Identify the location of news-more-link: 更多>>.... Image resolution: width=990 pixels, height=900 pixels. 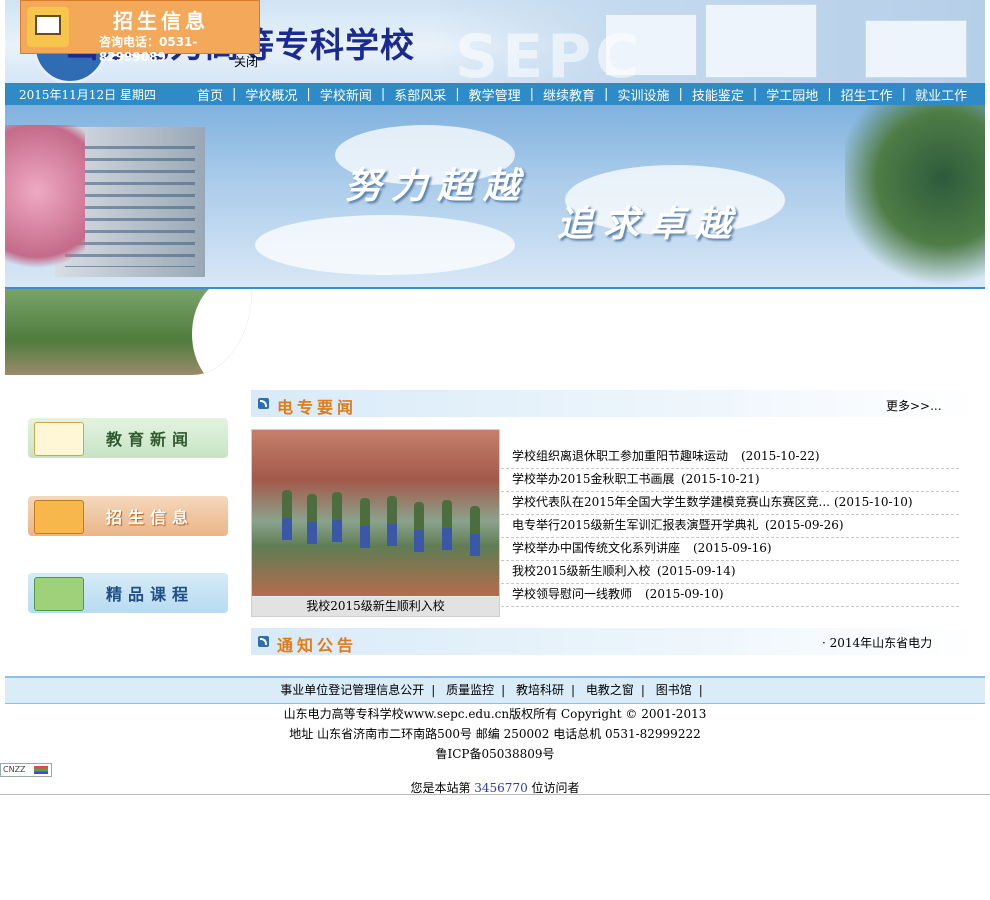
(914, 405).